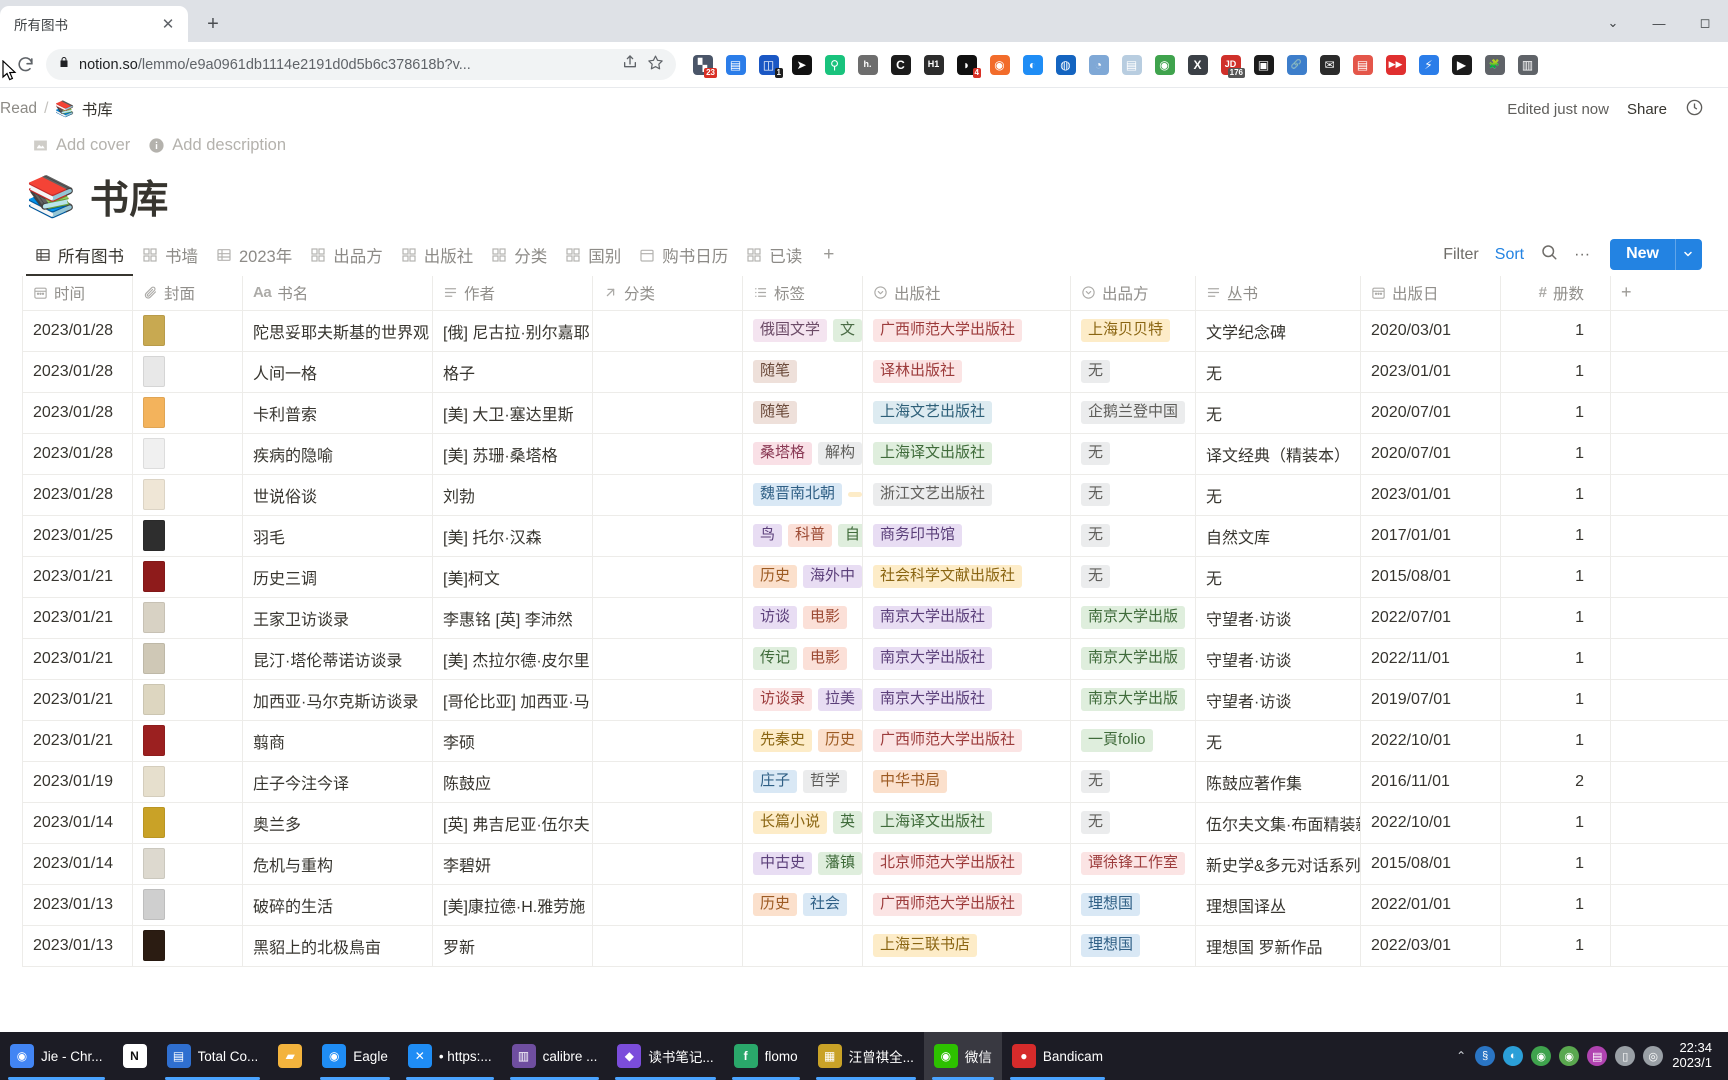 The height and width of the screenshot is (1080, 1728). I want to click on cell-producer: 无, so click(1133, 782).